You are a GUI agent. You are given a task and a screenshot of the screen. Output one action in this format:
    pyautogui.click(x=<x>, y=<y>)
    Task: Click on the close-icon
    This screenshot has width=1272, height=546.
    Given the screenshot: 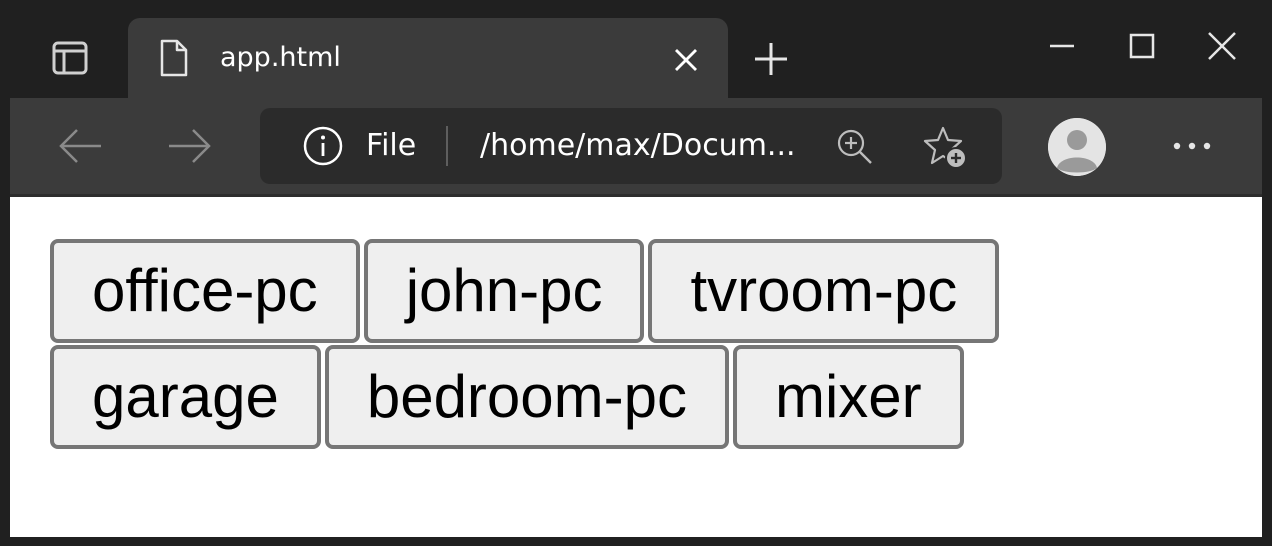 What is the action you would take?
    pyautogui.click(x=686, y=60)
    